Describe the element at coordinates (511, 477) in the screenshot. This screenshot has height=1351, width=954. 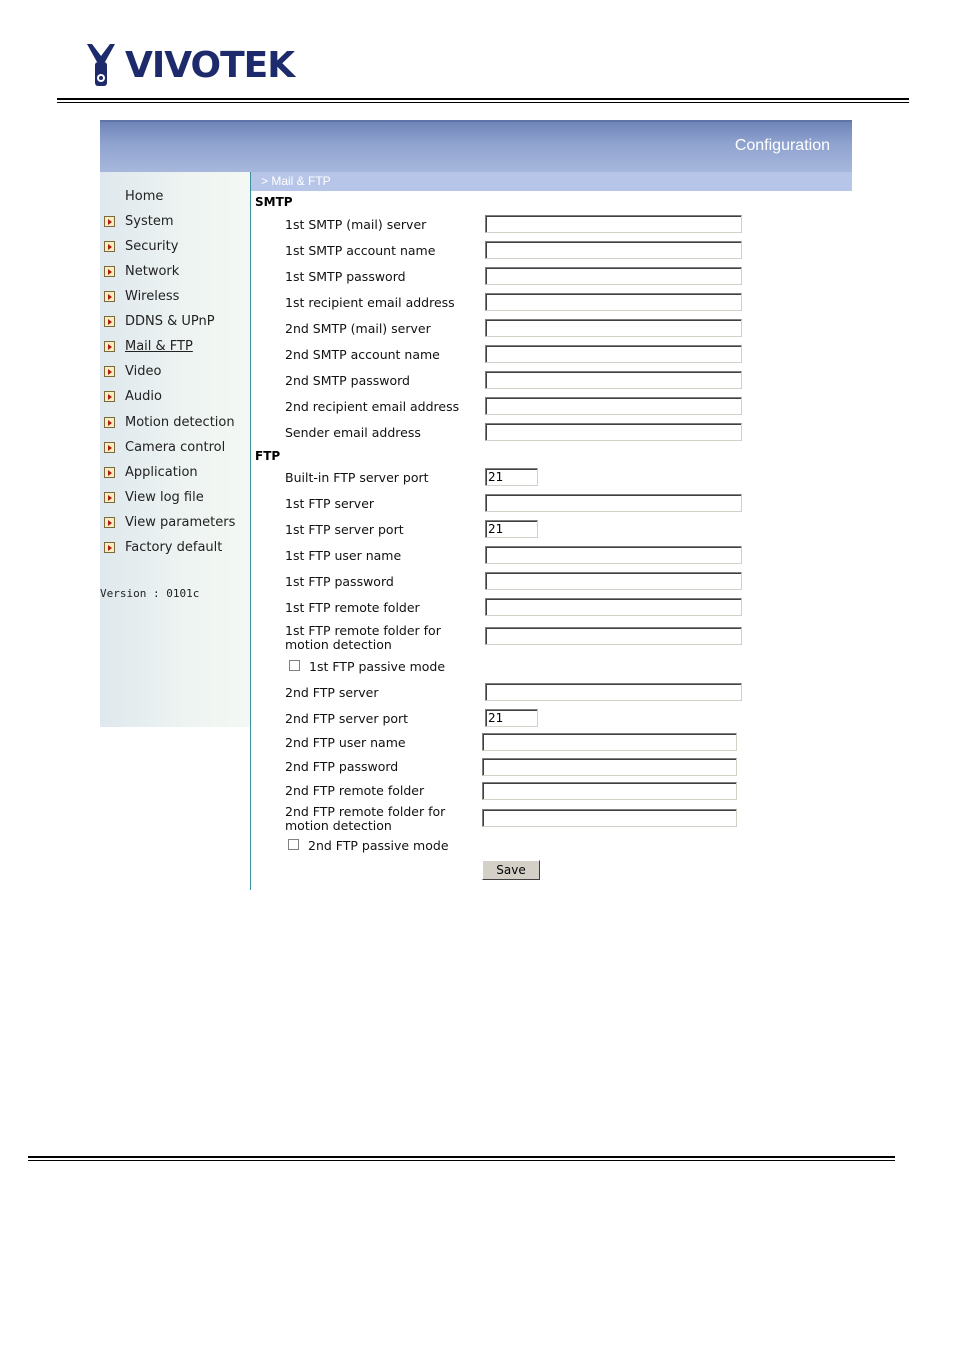
I see `builtin-ftp-port-input` at that location.